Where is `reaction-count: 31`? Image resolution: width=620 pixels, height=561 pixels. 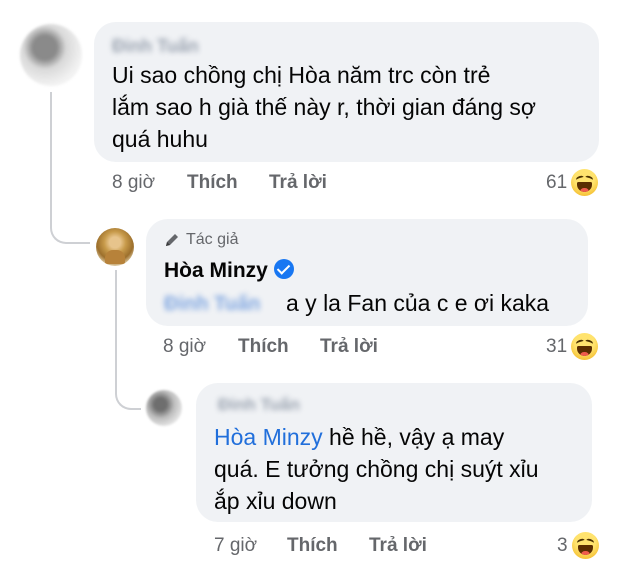 reaction-count: 31 is located at coordinates (557, 346).